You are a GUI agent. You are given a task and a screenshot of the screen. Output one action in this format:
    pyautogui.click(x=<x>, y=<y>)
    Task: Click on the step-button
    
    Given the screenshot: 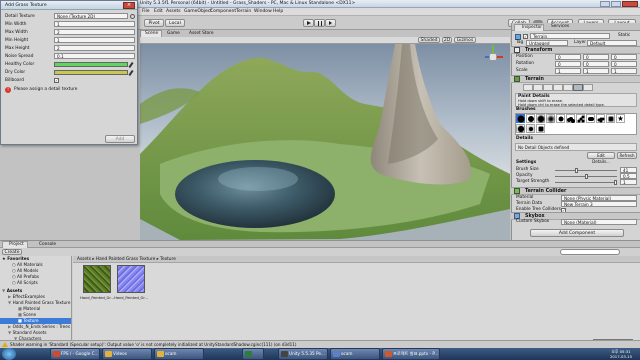 What is the action you would take?
    pyautogui.click(x=330, y=23)
    